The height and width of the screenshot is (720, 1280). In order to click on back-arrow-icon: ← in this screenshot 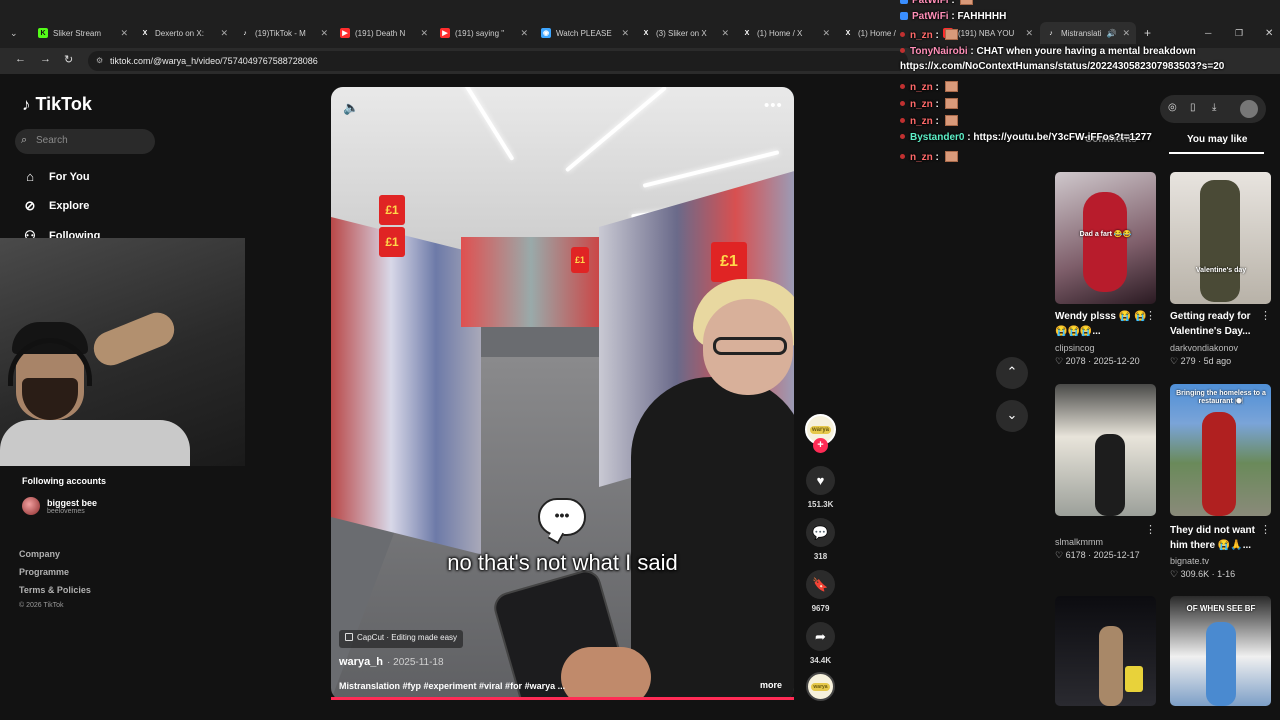, I will do `click(20, 59)`.